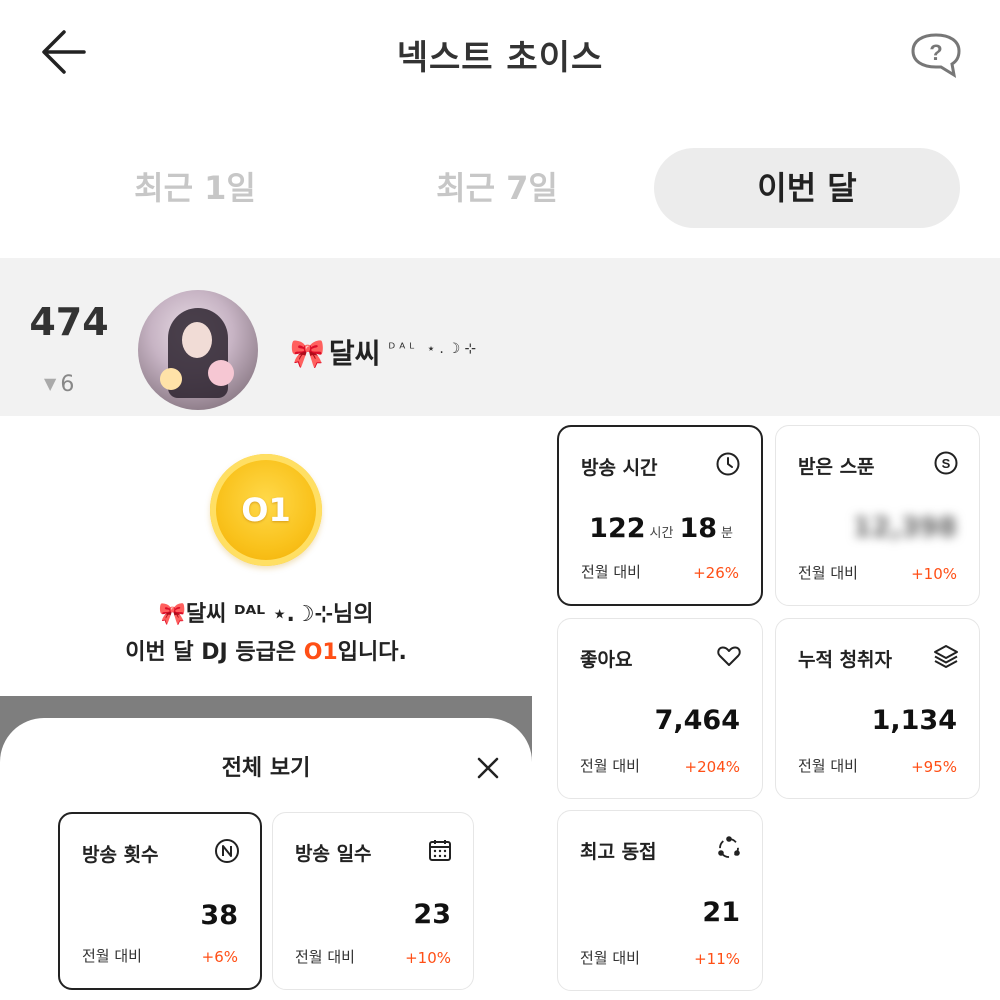 The width and height of the screenshot is (1000, 1000). Describe the element at coordinates (716, 573) in the screenshot. I see `card-compare-value: +26%` at that location.